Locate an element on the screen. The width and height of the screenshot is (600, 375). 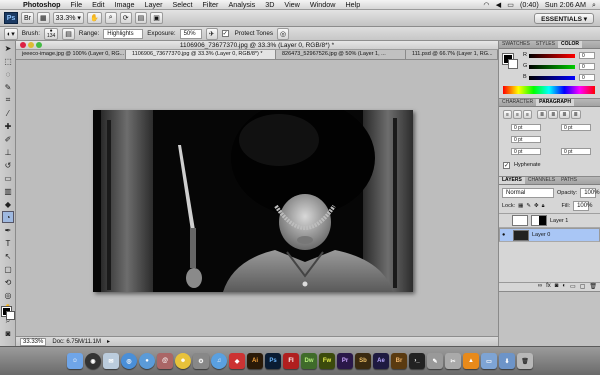
tab-character: CHARACTER is located at coordinates (517, 102).